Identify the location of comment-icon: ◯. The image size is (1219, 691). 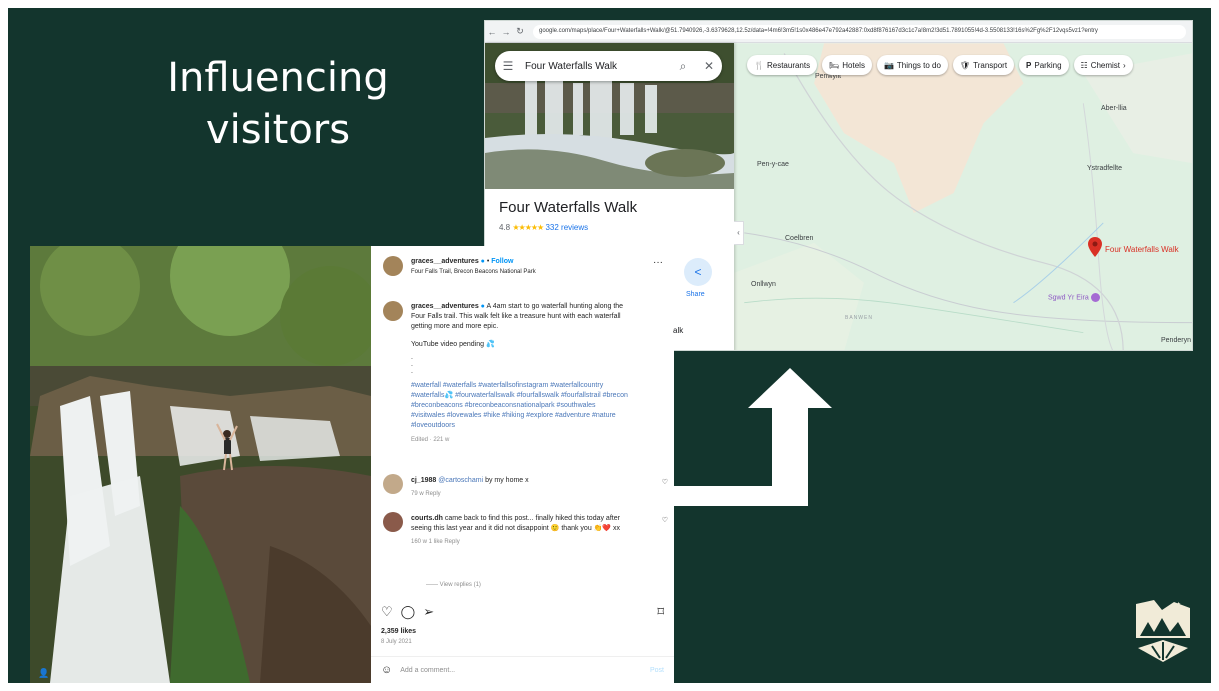
(408, 612).